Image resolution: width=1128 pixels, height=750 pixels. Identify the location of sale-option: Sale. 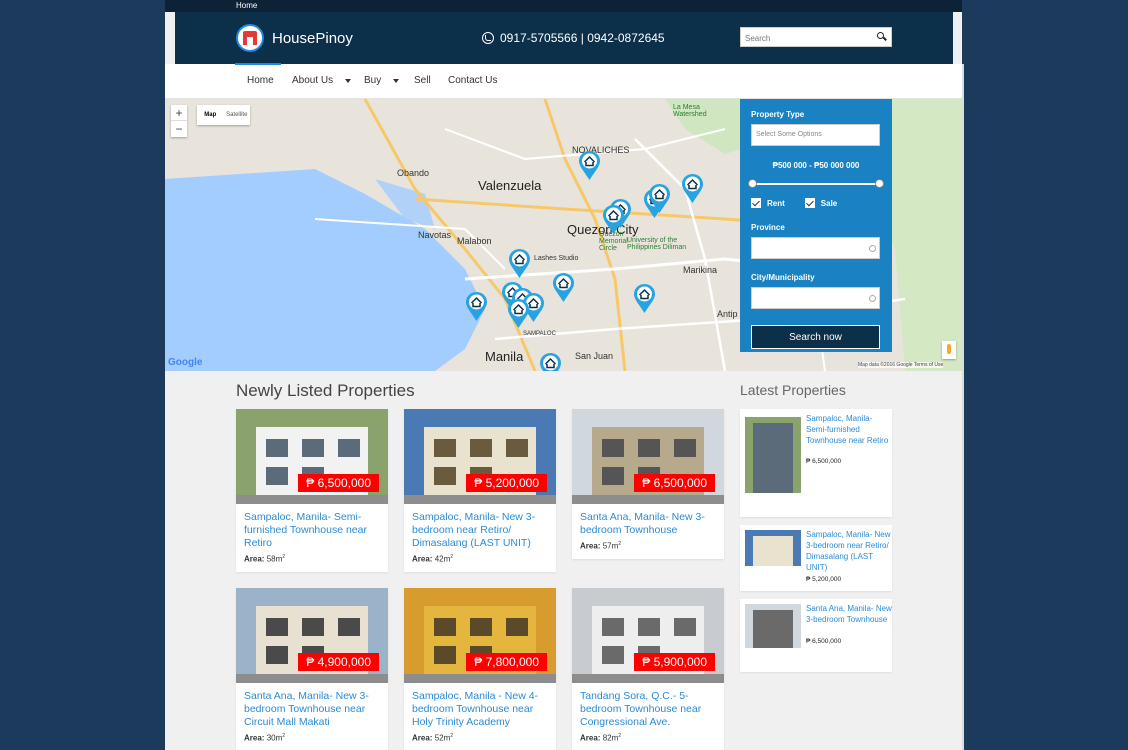
(821, 203).